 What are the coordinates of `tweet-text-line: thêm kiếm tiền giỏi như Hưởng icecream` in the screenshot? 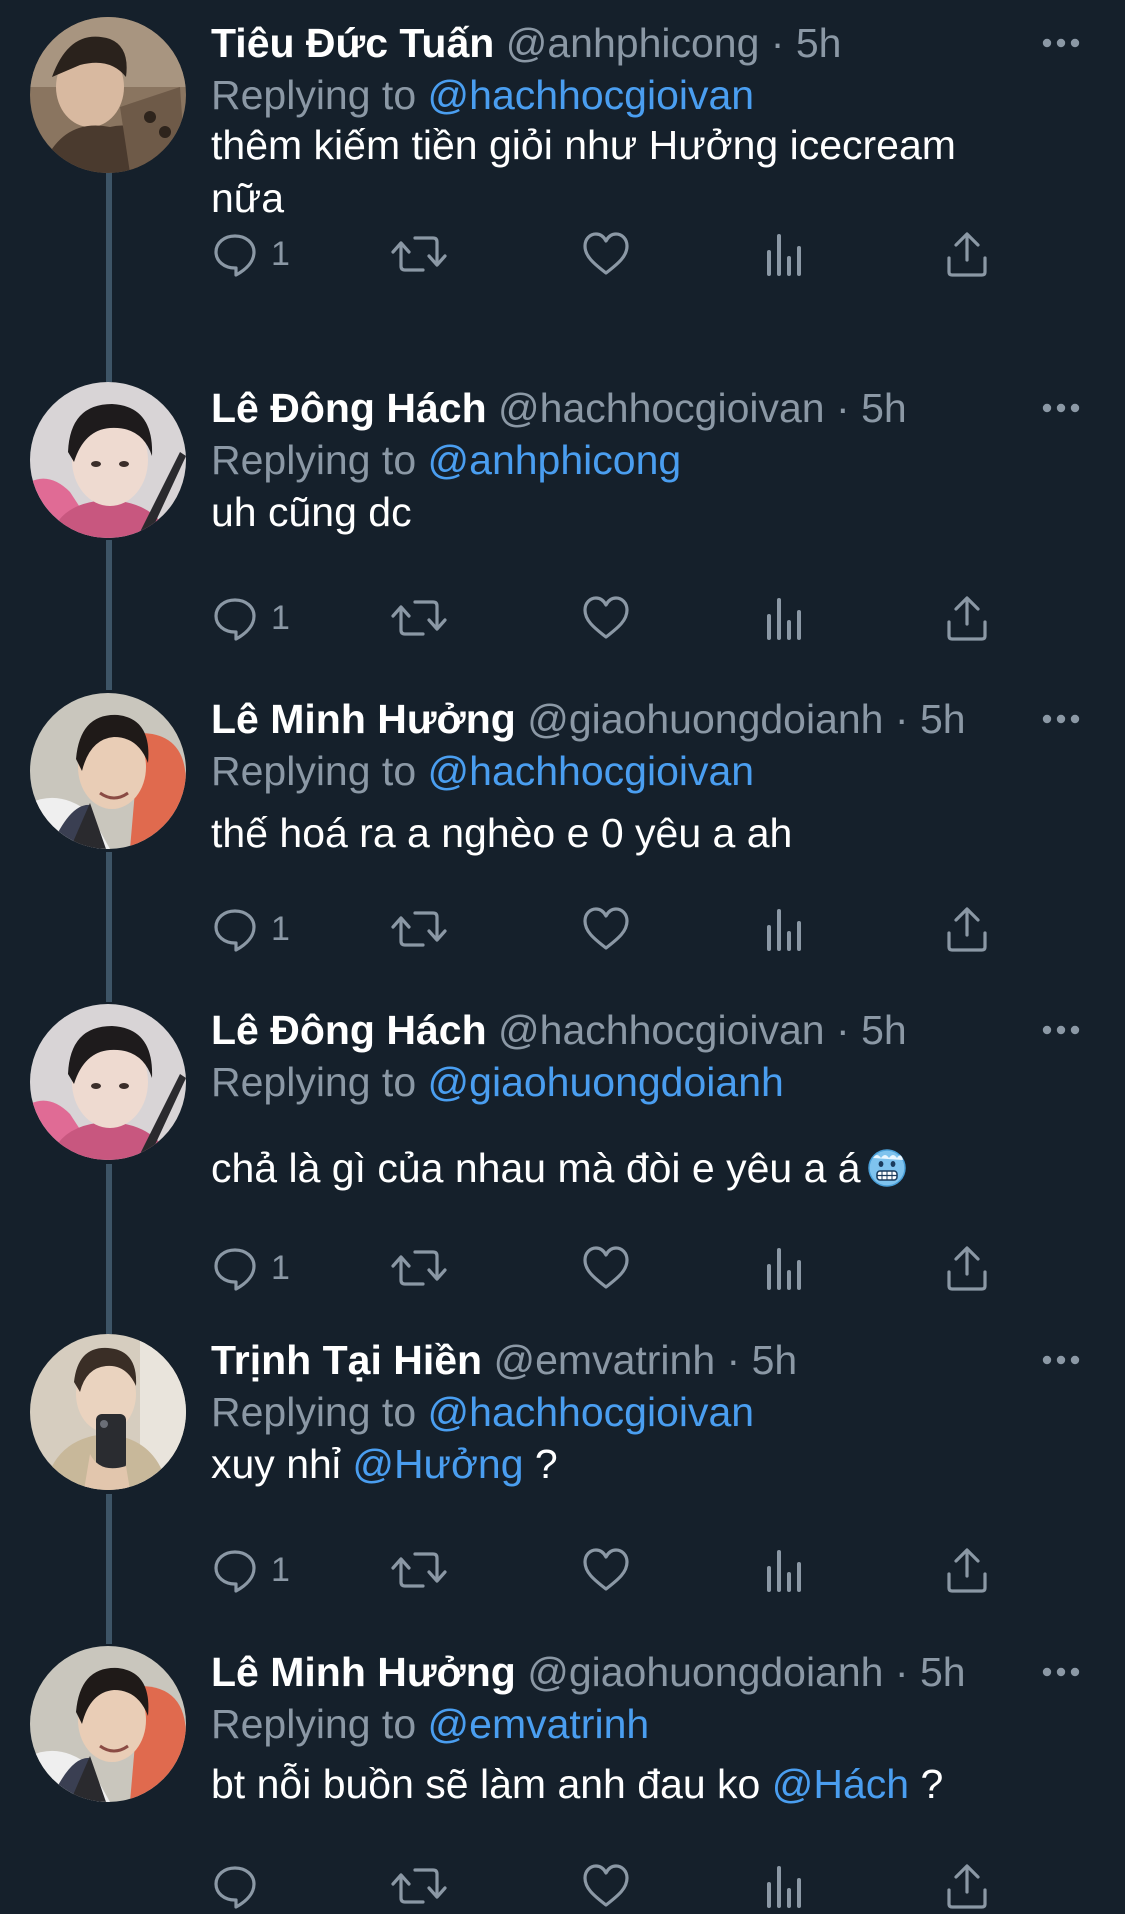 It's located at (583, 145).